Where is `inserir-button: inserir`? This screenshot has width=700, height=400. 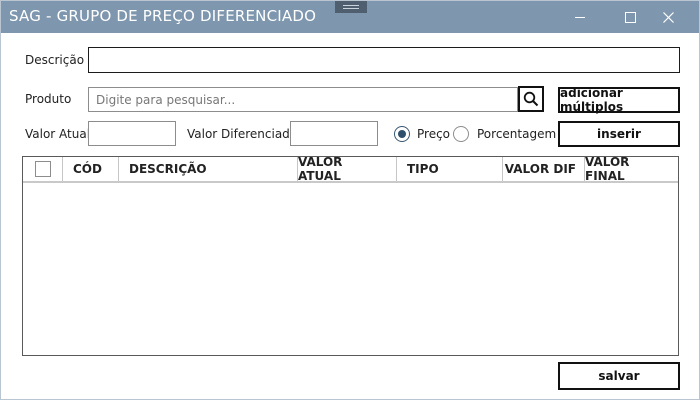 inserir-button: inserir is located at coordinates (619, 134).